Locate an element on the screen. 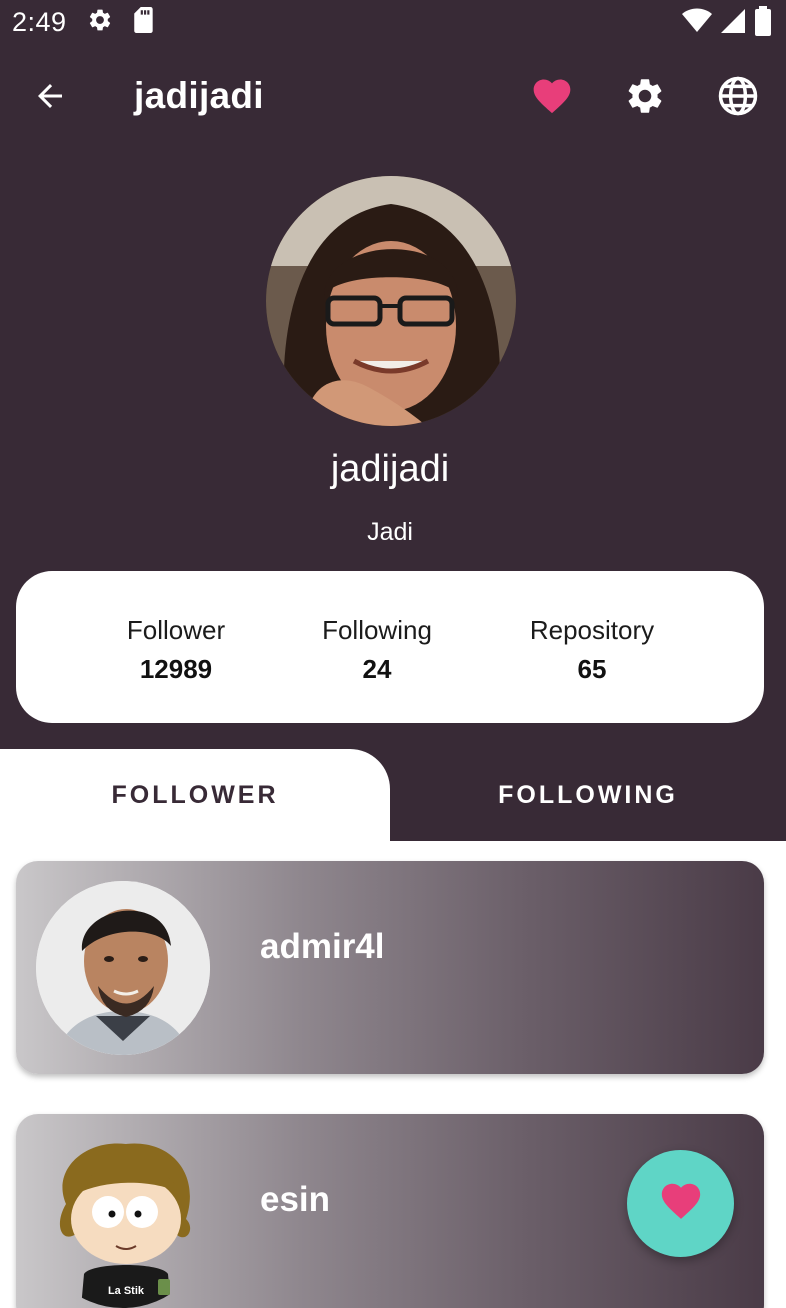 The image size is (786, 1308). wifi-icon is located at coordinates (697, 23).